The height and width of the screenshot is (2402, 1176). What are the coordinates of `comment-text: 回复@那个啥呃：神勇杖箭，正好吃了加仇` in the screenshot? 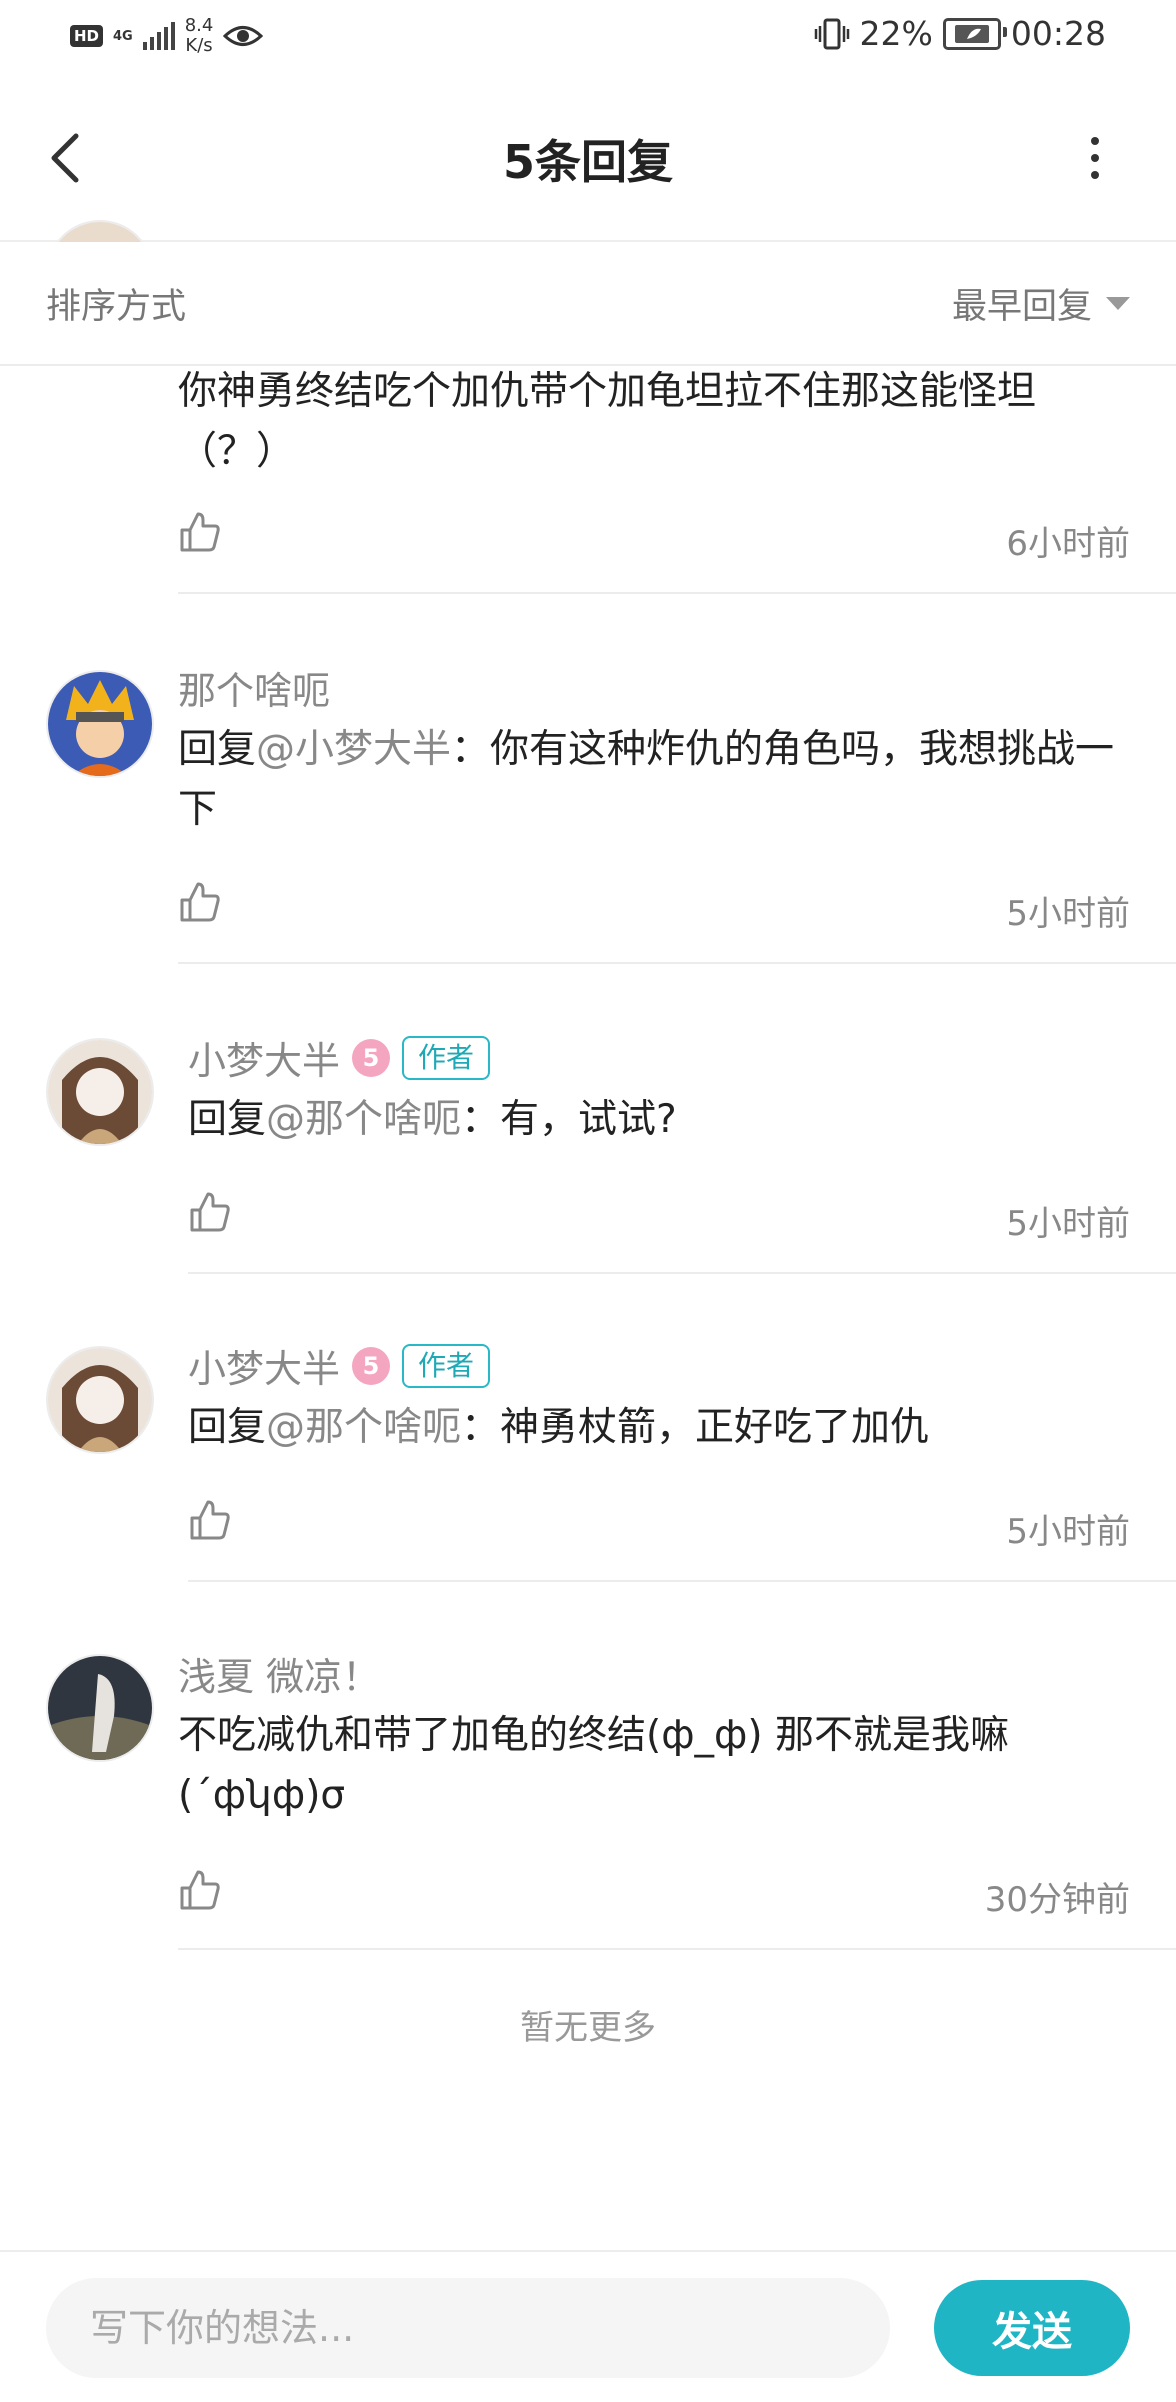 It's located at (559, 1427).